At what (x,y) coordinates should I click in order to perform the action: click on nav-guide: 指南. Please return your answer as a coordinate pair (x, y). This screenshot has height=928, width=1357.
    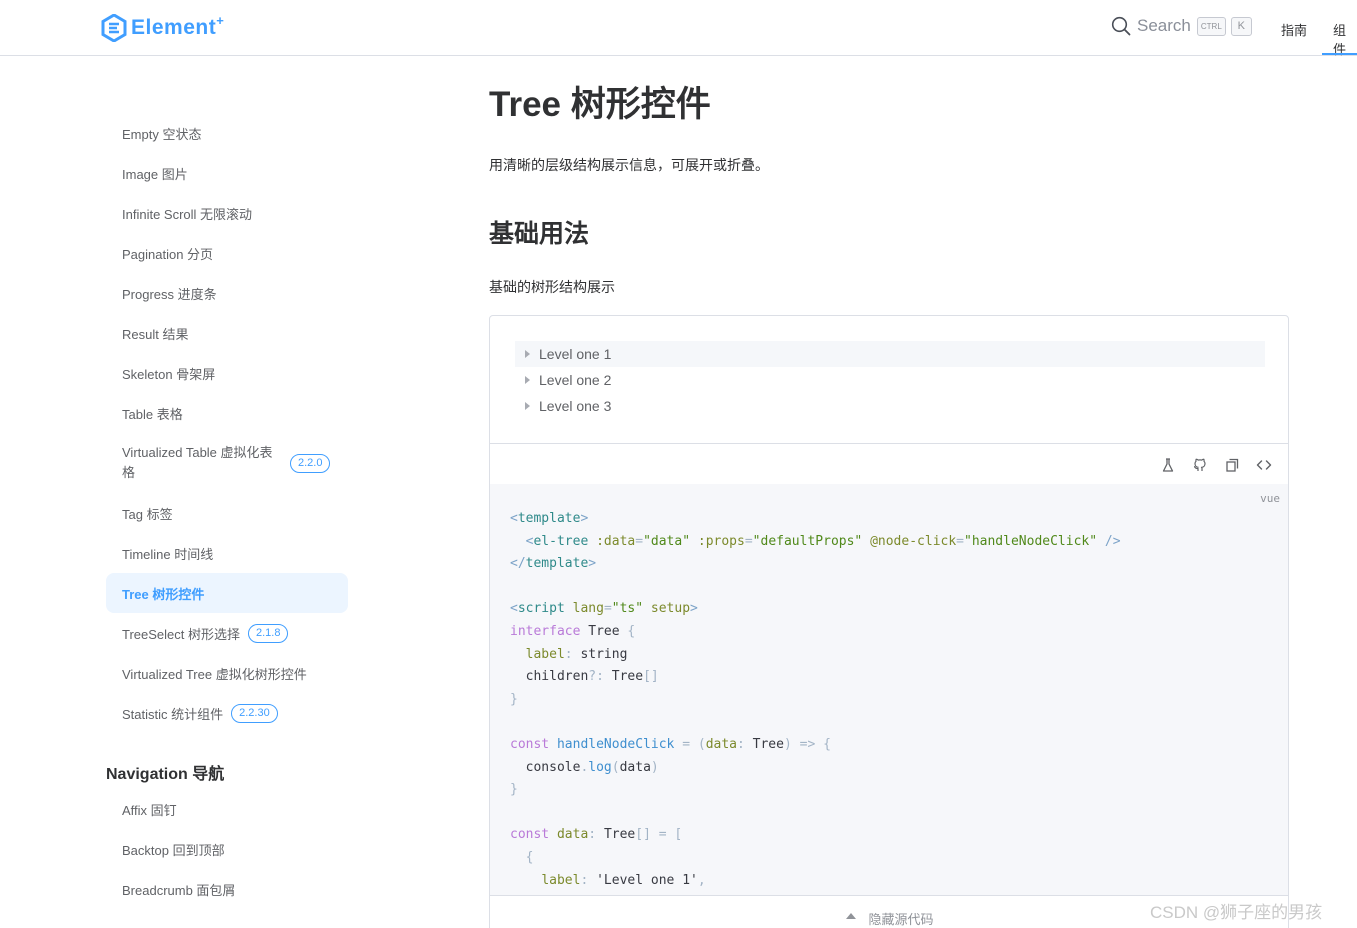
    Looking at the image, I should click on (1294, 29).